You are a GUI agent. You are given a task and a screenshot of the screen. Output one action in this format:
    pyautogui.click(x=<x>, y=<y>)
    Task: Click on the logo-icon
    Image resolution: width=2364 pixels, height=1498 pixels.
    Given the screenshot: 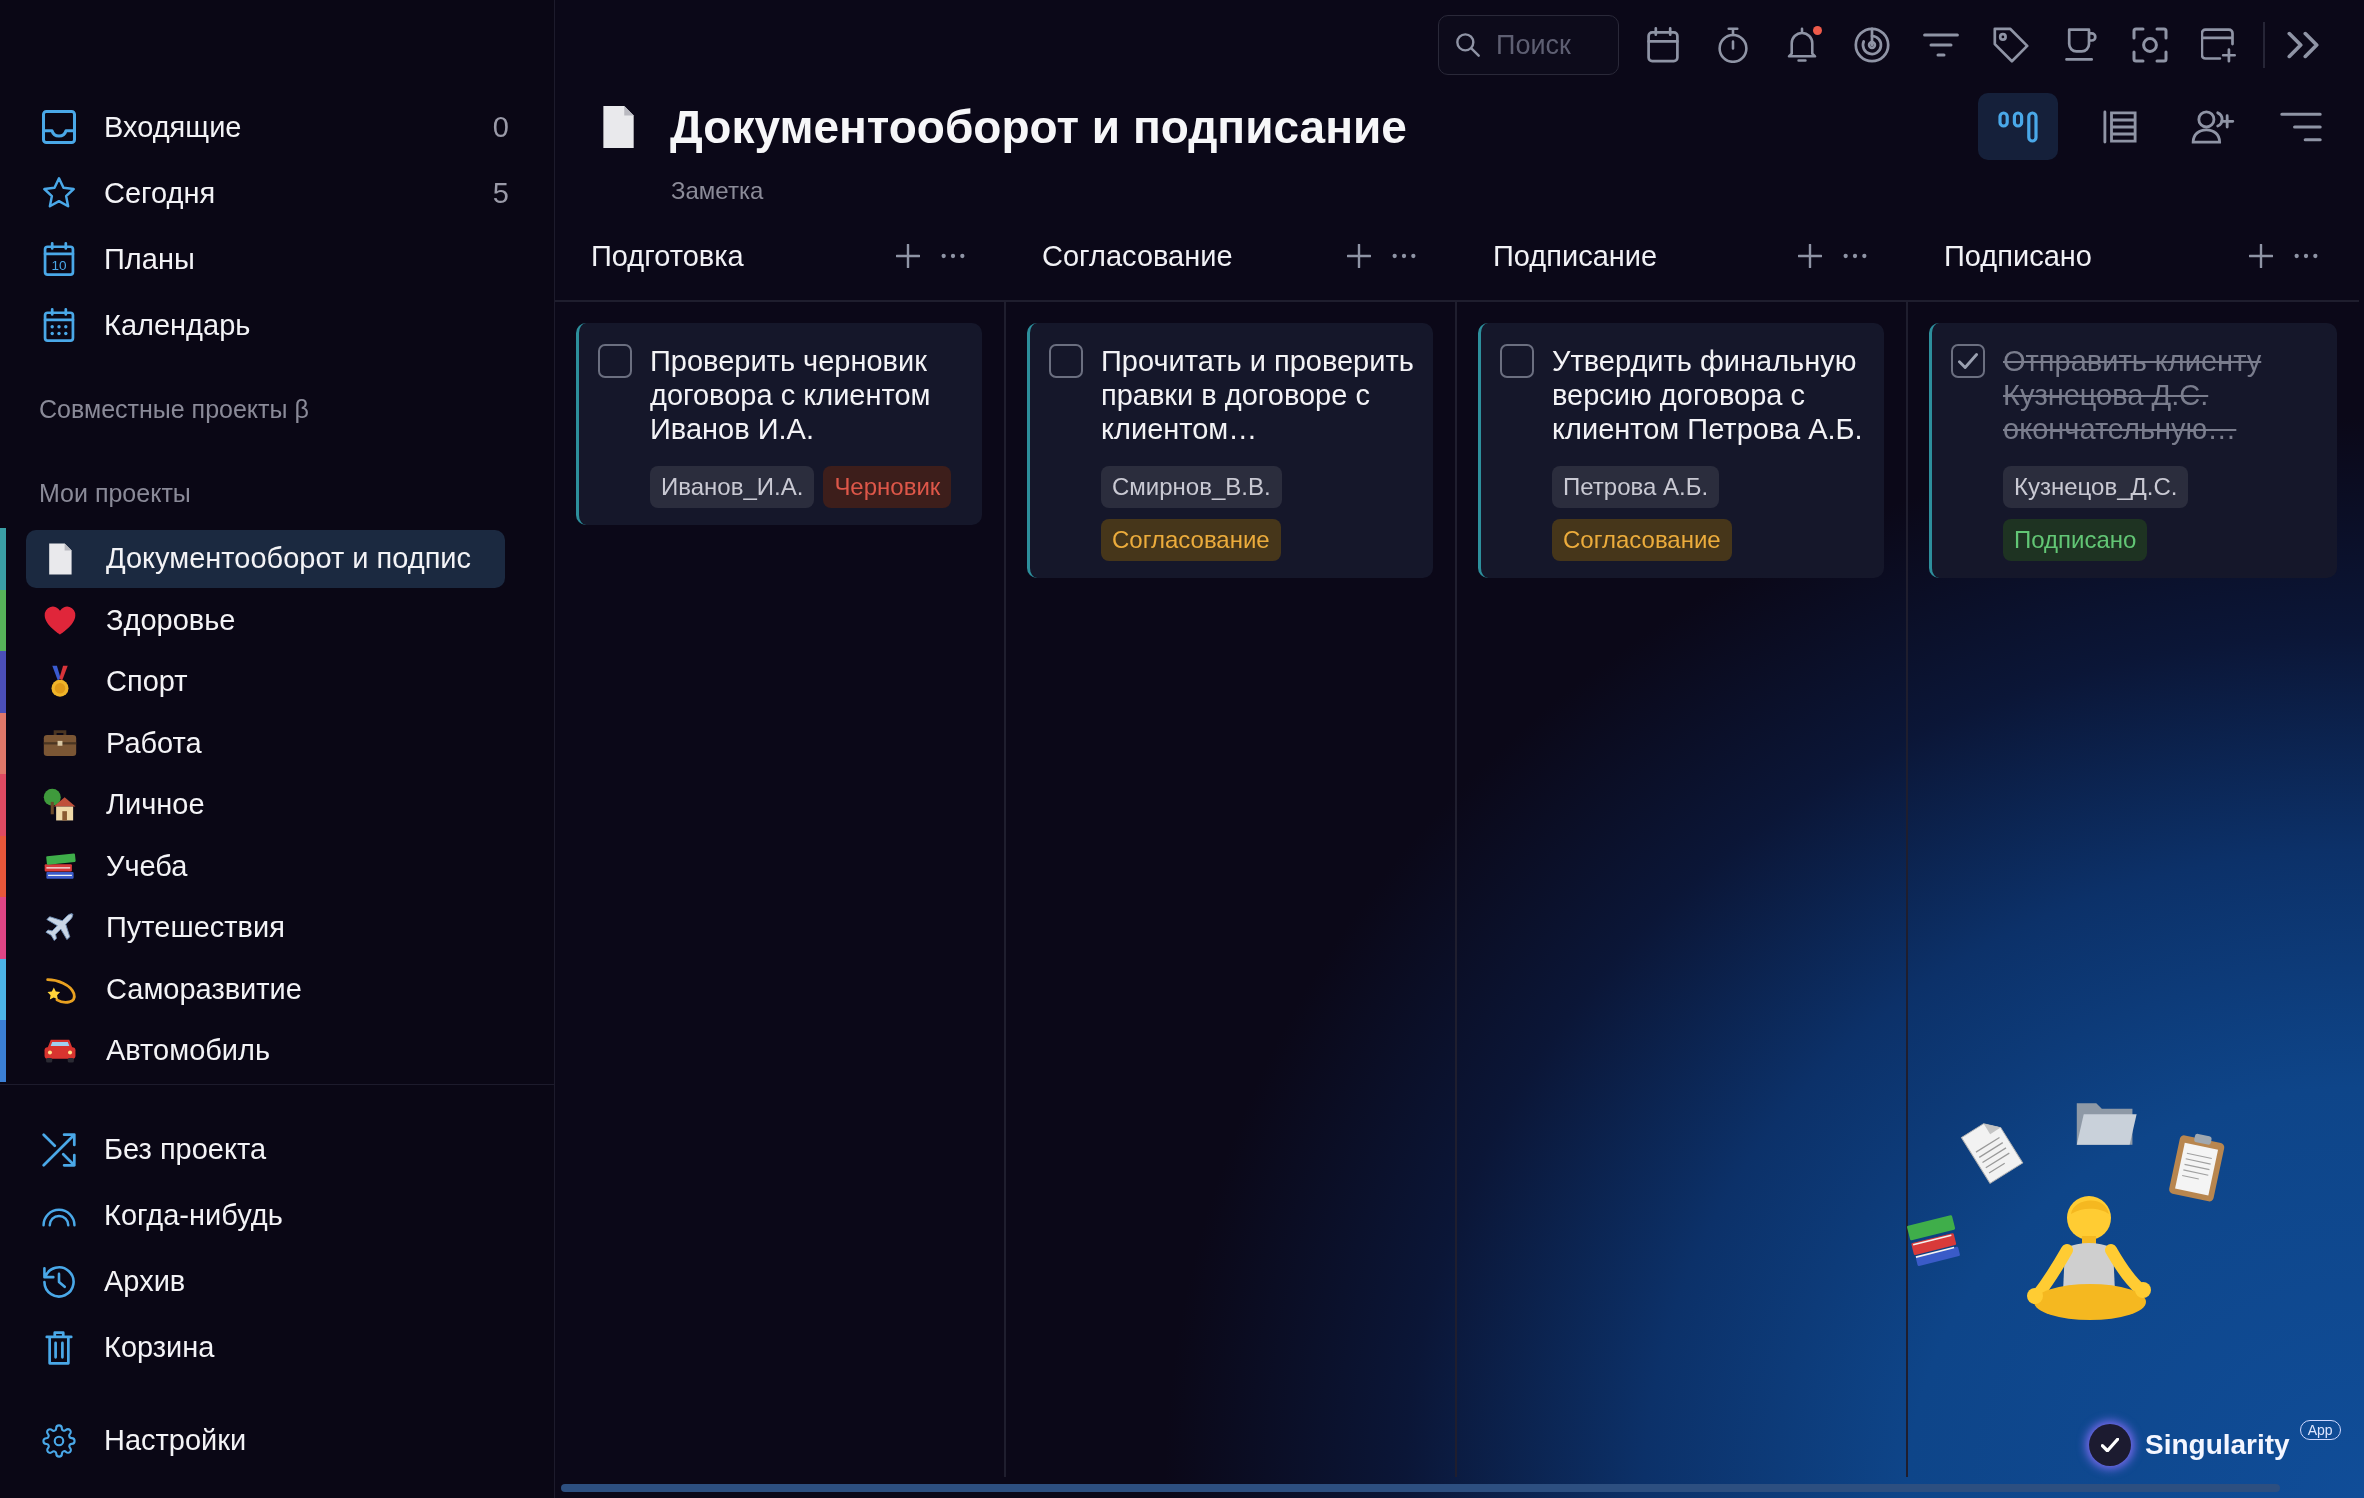 What is the action you would take?
    pyautogui.click(x=2110, y=1445)
    